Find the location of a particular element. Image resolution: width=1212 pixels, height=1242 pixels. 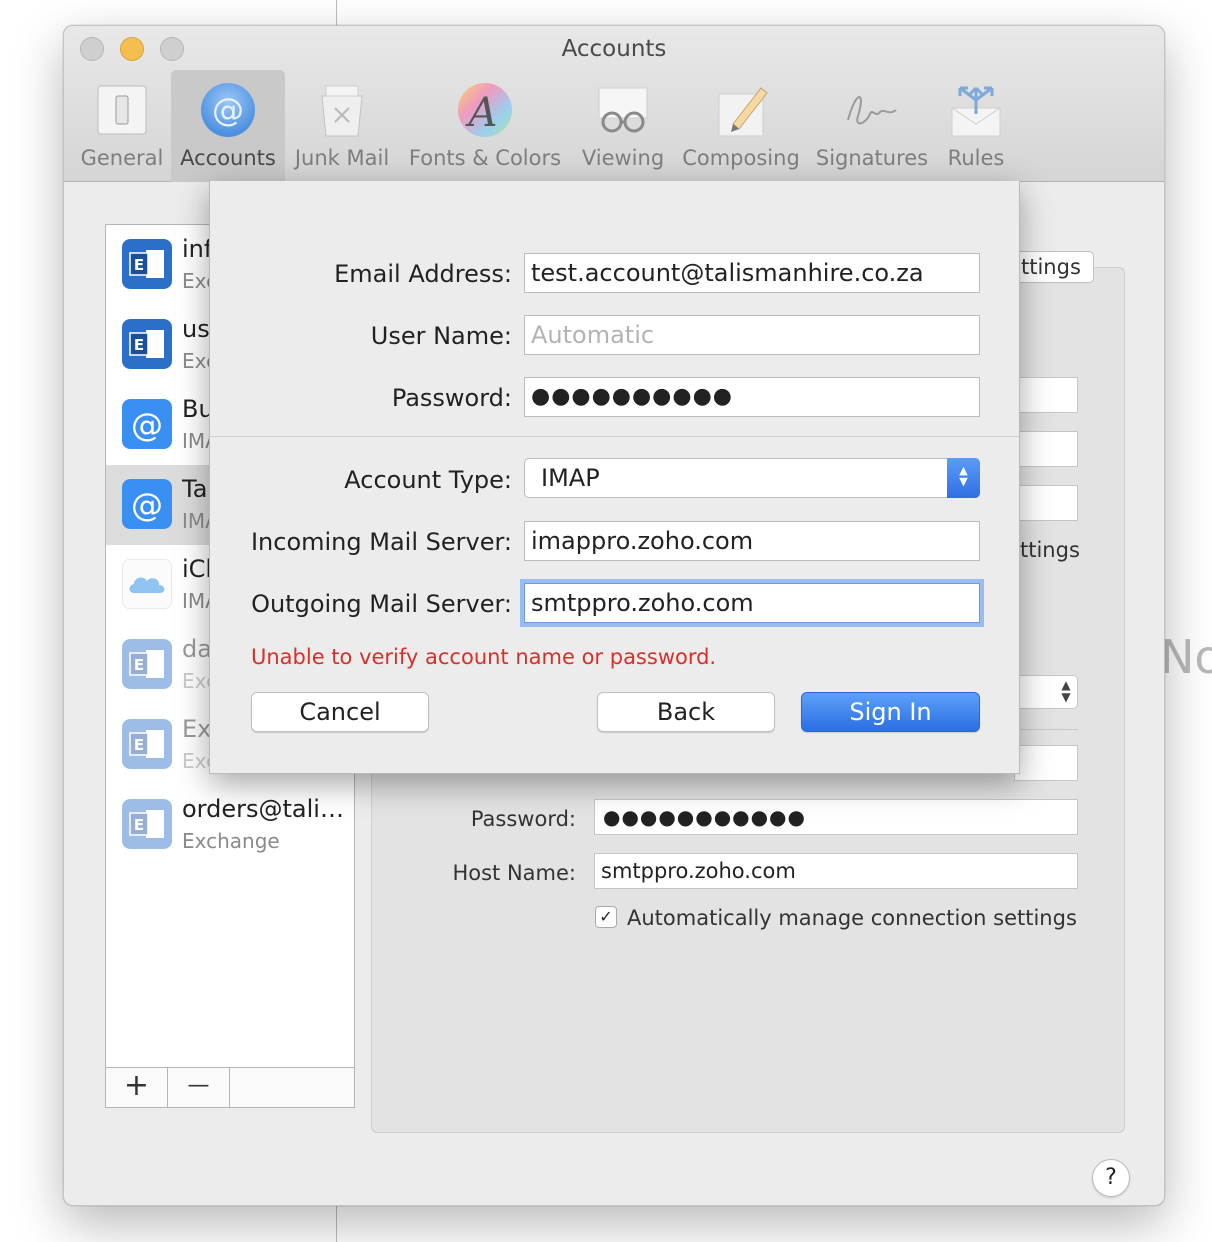

icloud-icon is located at coordinates (147, 584).